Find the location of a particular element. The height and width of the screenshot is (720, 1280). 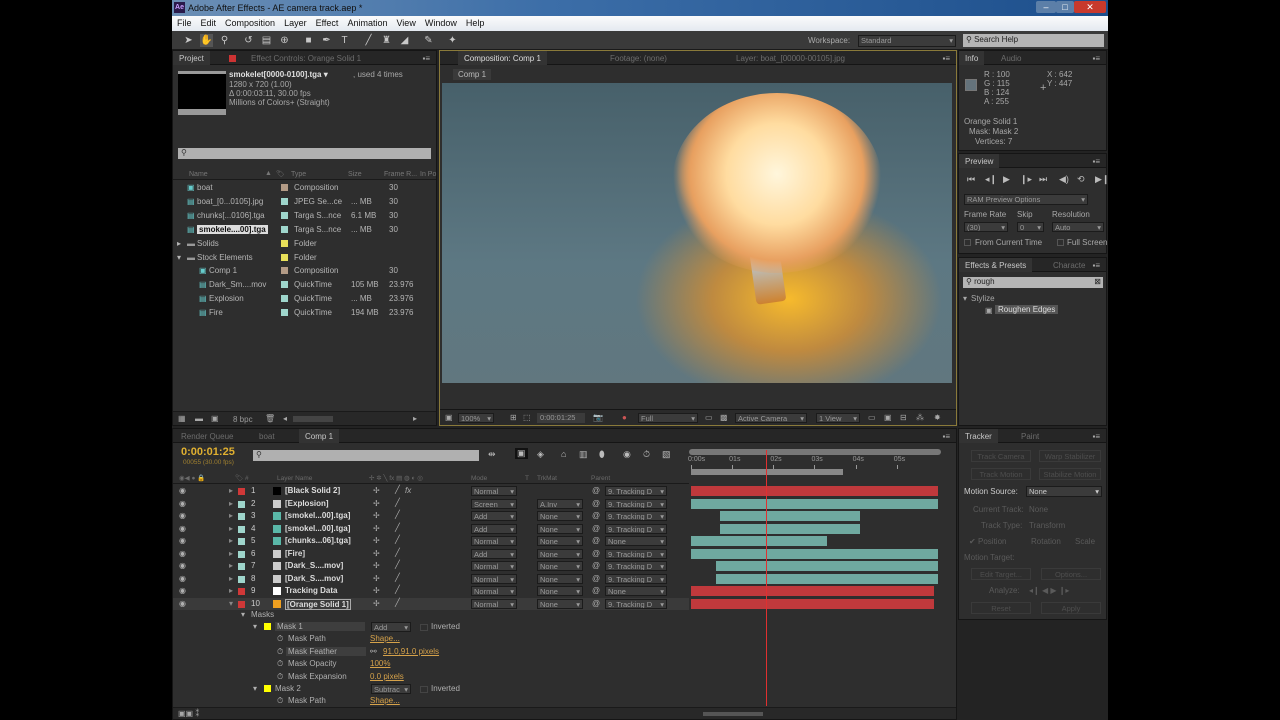

apply-button: Apply is located at coordinates (1071, 608).